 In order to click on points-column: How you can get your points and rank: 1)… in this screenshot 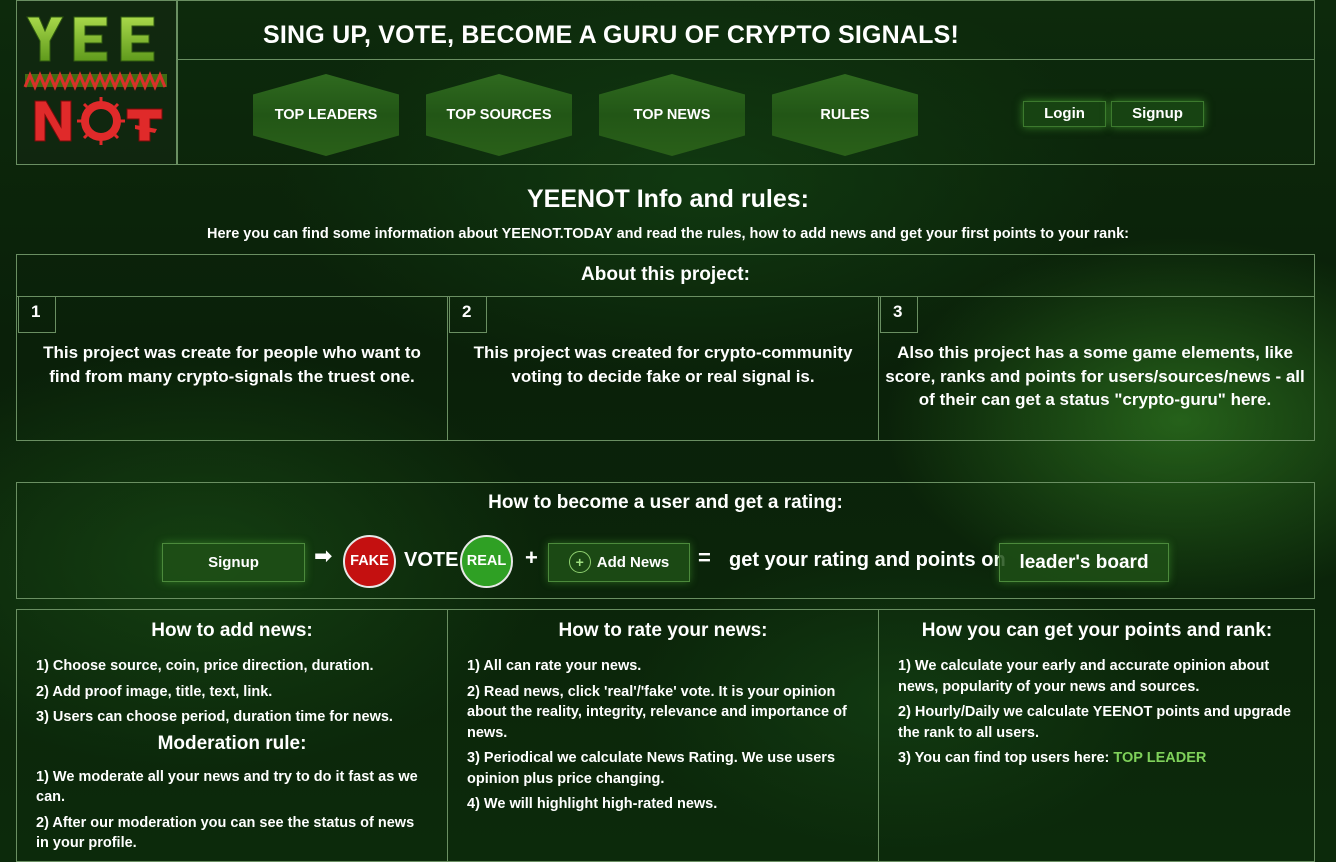, I will do `click(1097, 733)`.